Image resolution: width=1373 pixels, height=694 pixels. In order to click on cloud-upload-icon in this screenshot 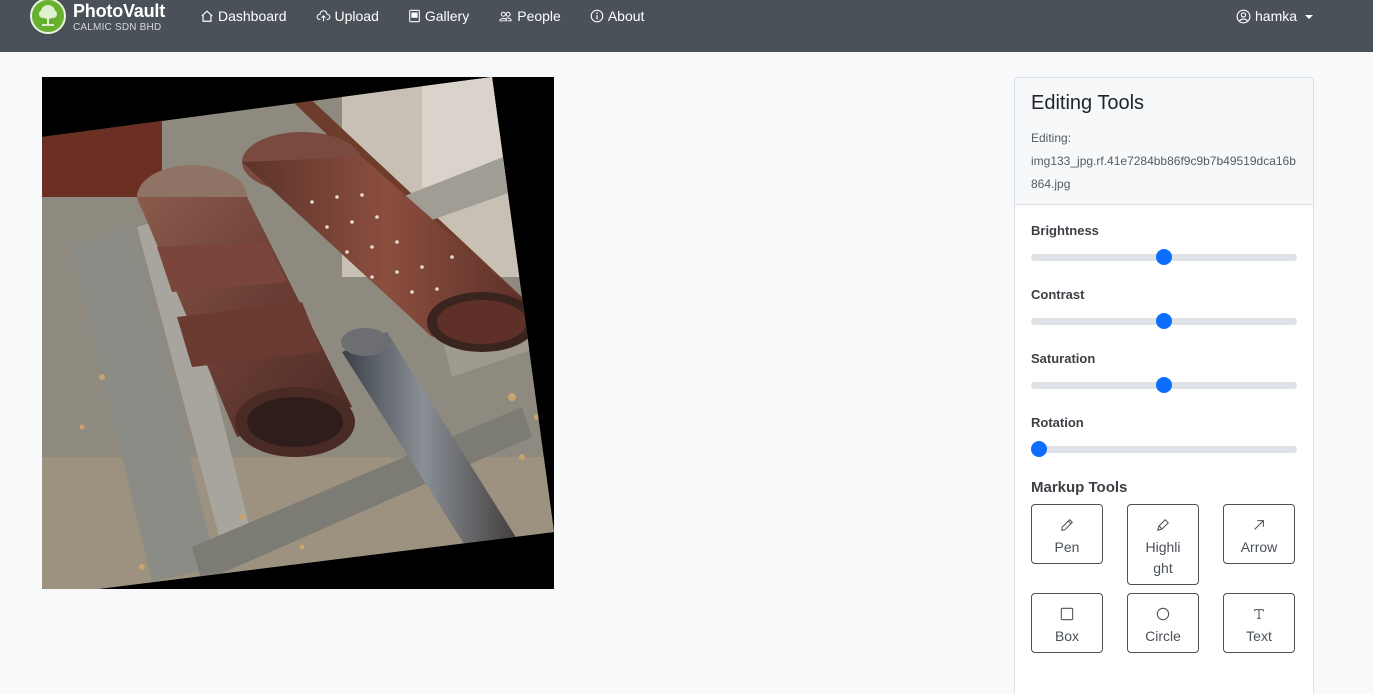, I will do `click(323, 16)`.